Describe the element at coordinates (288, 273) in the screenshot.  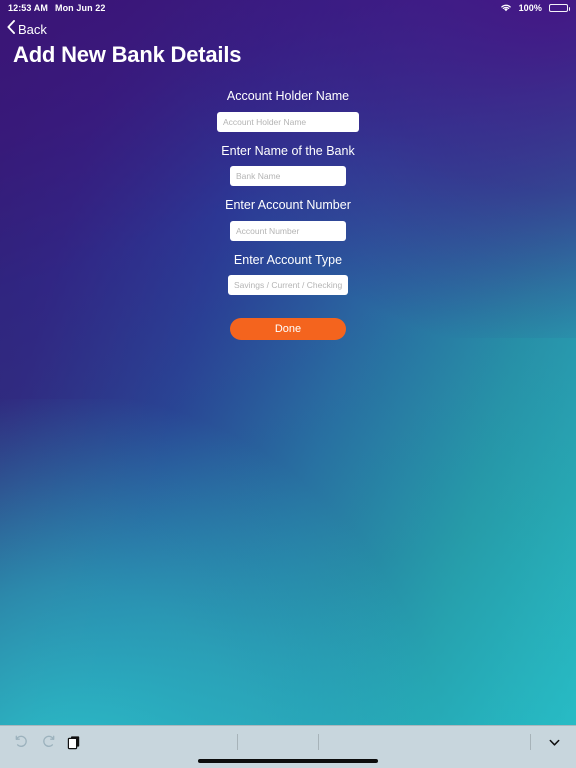
I see `field-account-type: Enter Account Type` at that location.